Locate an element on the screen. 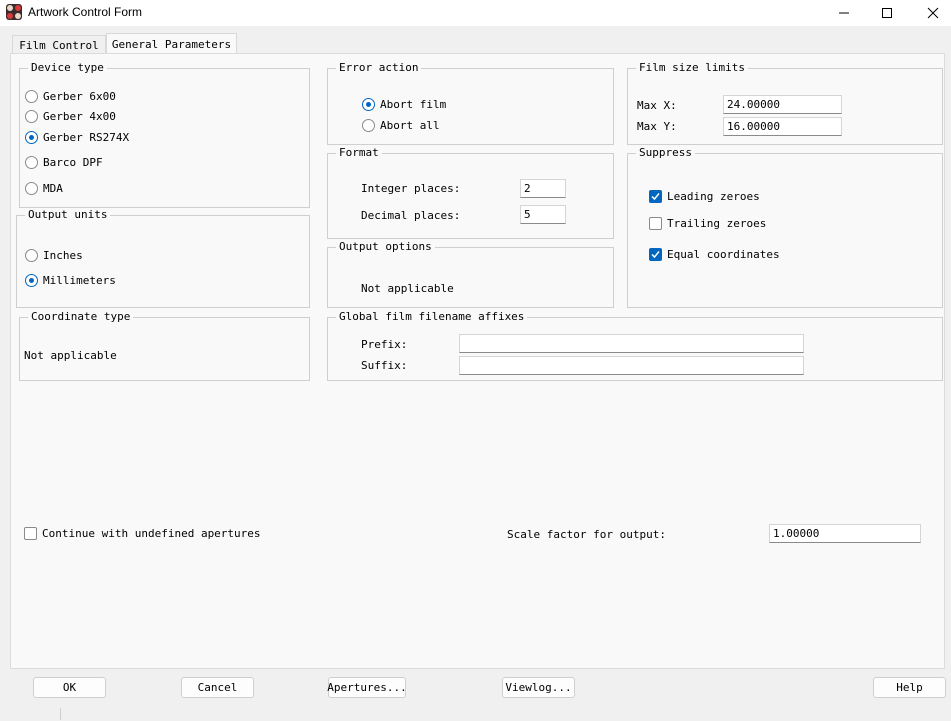  radio-millimeters: Millimeters is located at coordinates (70, 280).